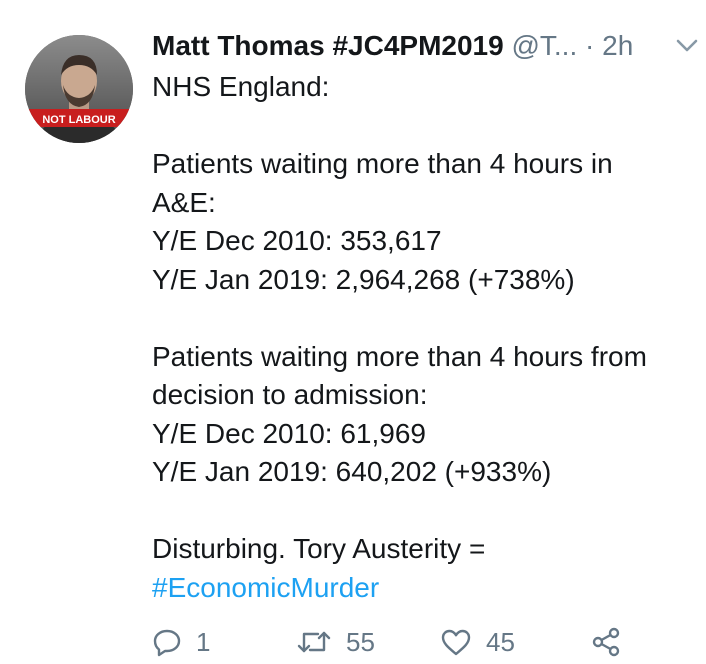  What do you see at coordinates (477, 642) in the screenshot?
I see `like-button: 45` at bounding box center [477, 642].